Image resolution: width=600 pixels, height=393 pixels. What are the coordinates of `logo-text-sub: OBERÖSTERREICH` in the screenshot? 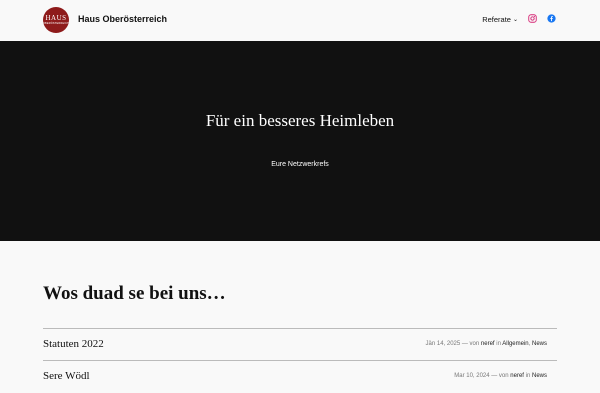 It's located at (56, 23).